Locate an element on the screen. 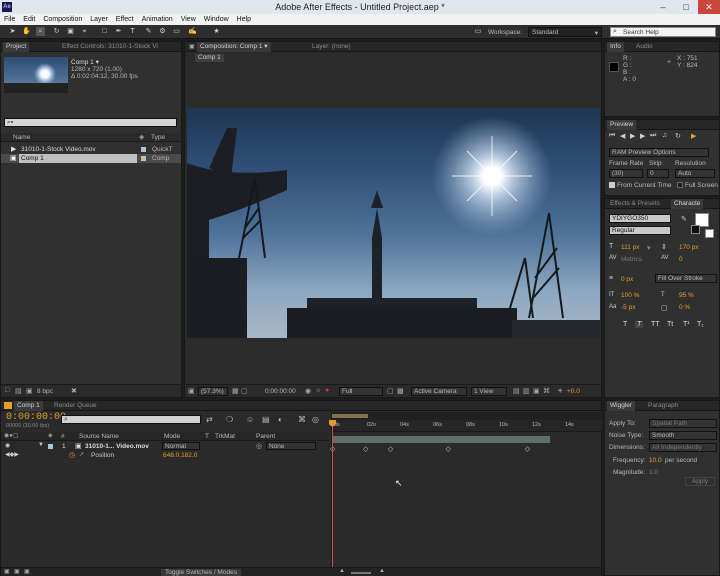 The width and height of the screenshot is (720, 576). guides-icon: ▢ is located at coordinates (244, 391).